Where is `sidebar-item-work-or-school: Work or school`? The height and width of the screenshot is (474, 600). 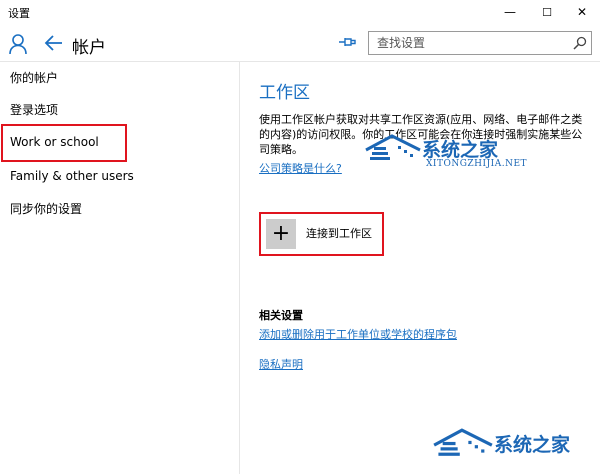
sidebar-item-work-or-school: Work or school is located at coordinates (64, 143).